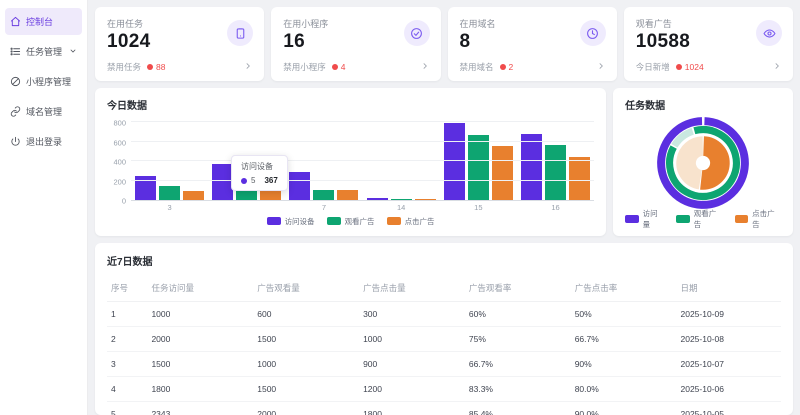 This screenshot has height=415, width=800. I want to click on column-header: 任务访问量, so click(200, 288).